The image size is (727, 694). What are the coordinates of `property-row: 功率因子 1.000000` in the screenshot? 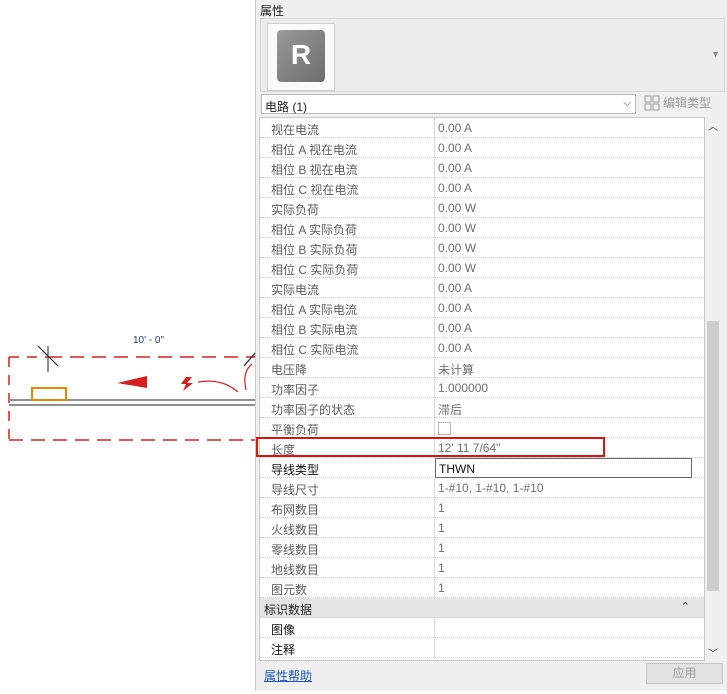 It's located at (482, 388).